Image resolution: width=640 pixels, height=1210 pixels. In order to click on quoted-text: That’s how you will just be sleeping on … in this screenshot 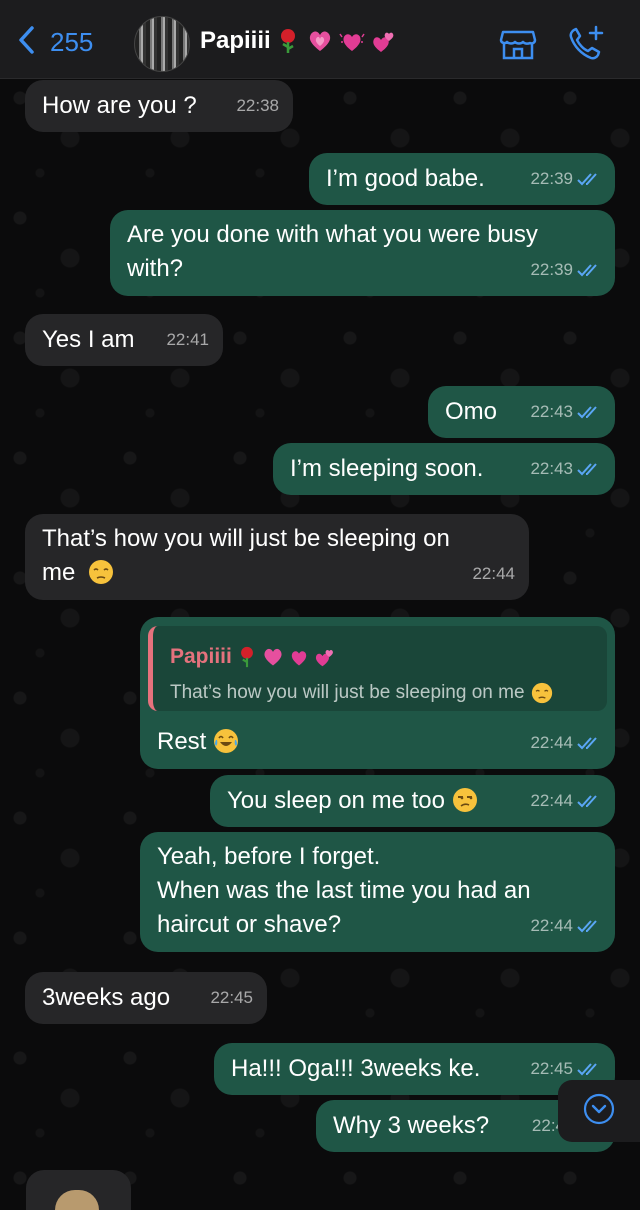, I will do `click(361, 693)`.